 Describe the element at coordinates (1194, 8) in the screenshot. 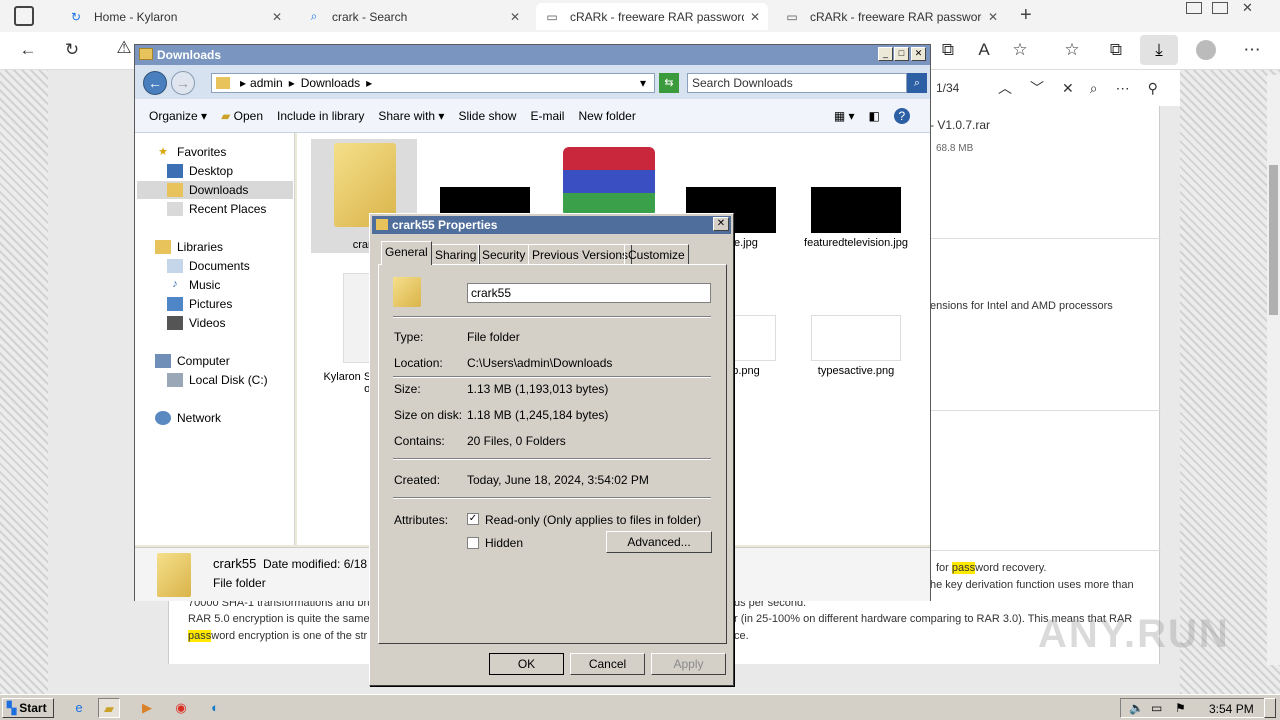

I see `minimize-button` at that location.